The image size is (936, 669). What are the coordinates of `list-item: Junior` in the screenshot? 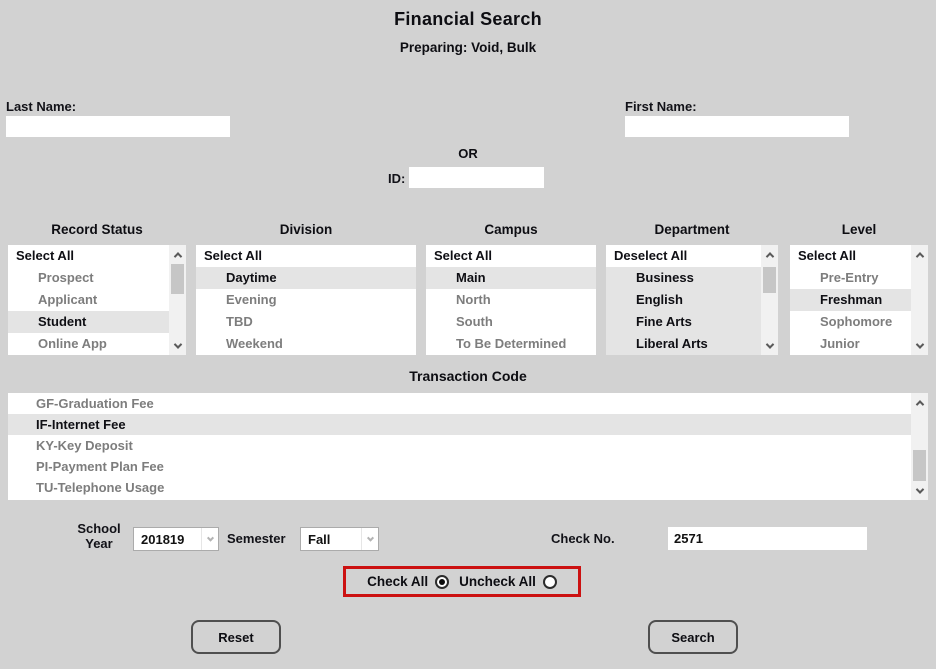 It's located at (859, 344).